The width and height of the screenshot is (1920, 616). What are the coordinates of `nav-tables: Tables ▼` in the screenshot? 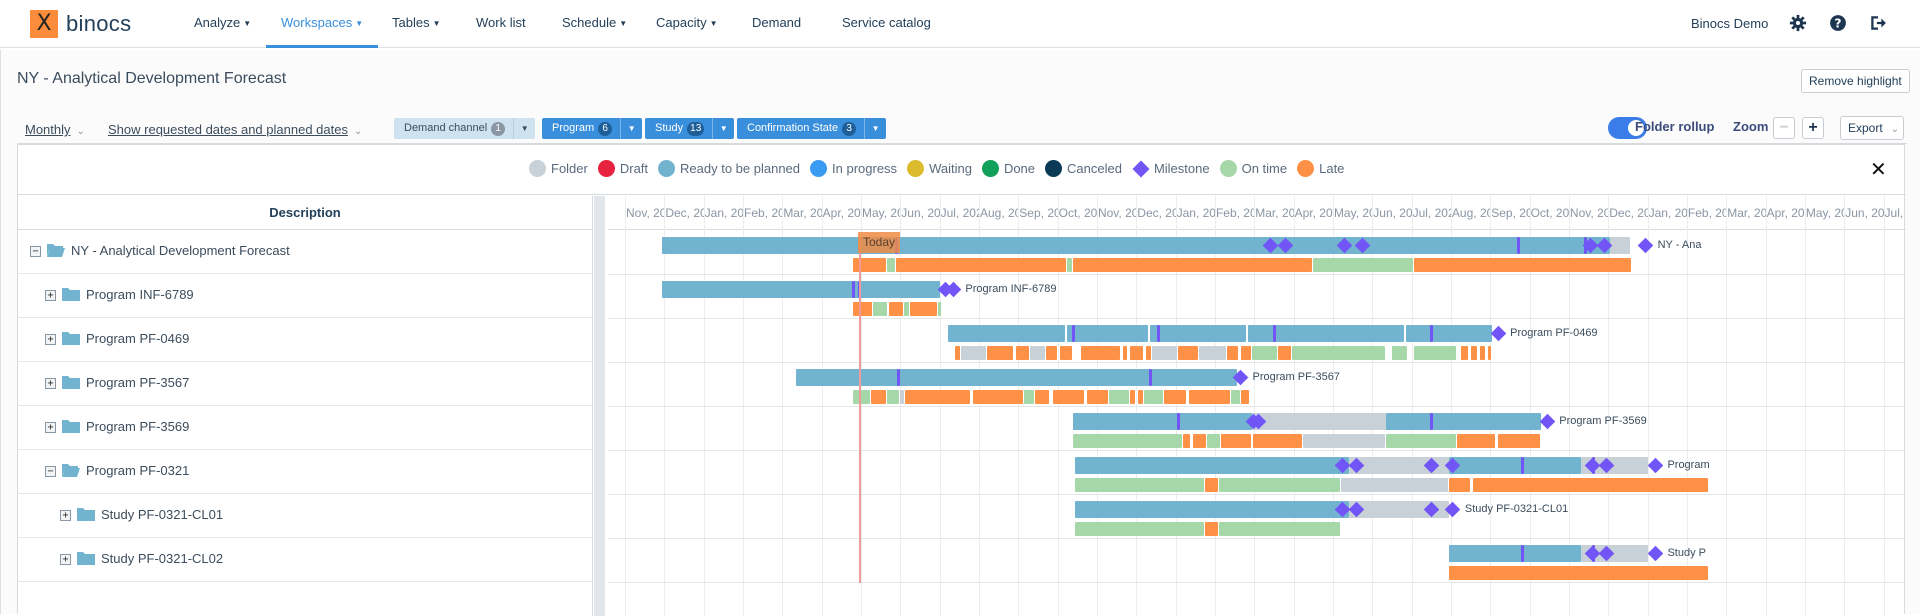 It's located at (416, 24).